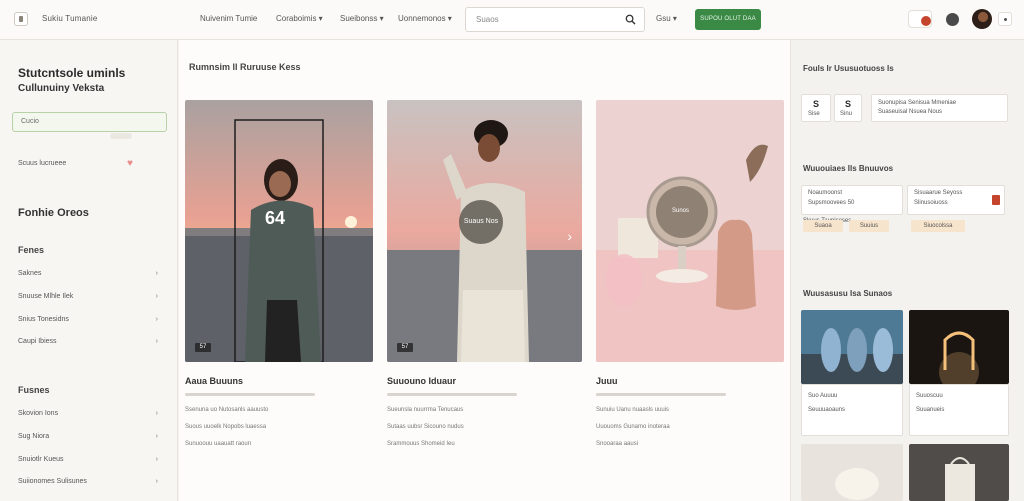 The height and width of the screenshot is (501, 1024). Describe the element at coordinates (607, 381) in the screenshot. I see `card-title: Juuu` at that location.